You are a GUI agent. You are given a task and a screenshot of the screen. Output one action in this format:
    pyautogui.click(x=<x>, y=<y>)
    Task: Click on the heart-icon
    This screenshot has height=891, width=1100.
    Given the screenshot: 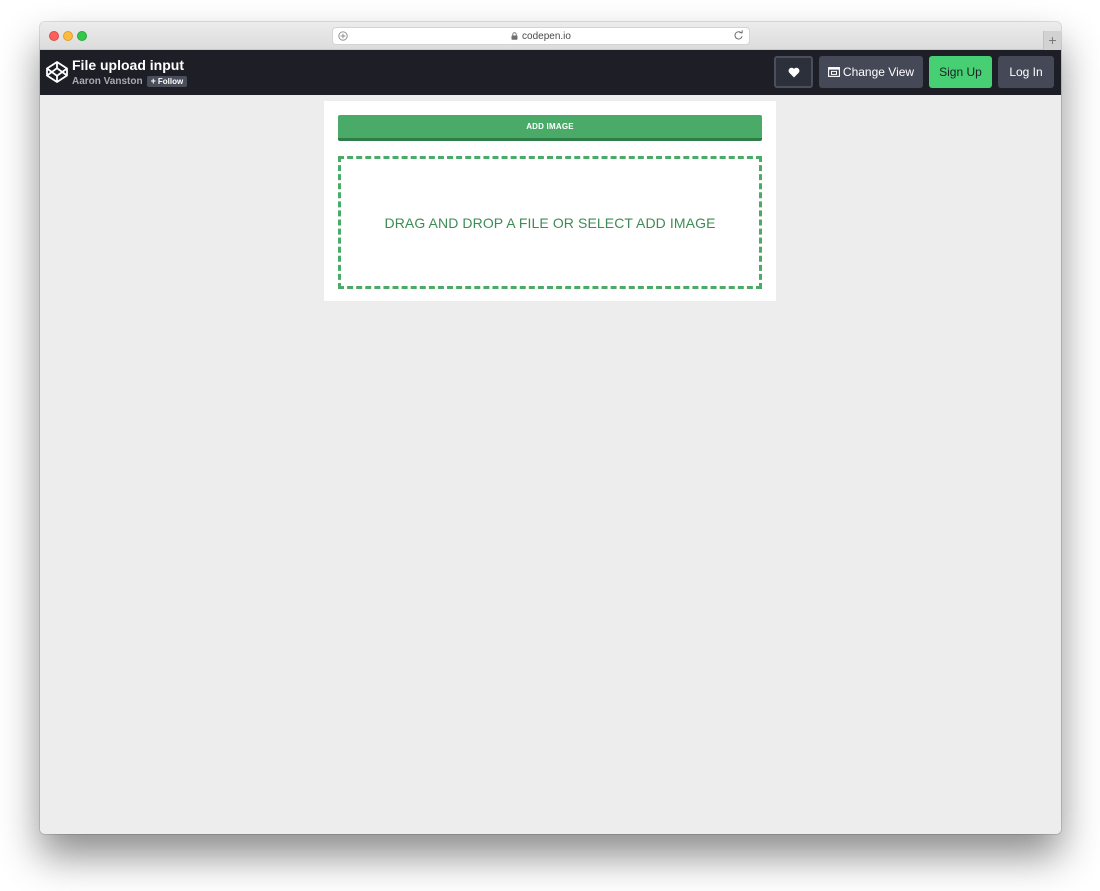 What is the action you would take?
    pyautogui.click(x=793, y=72)
    